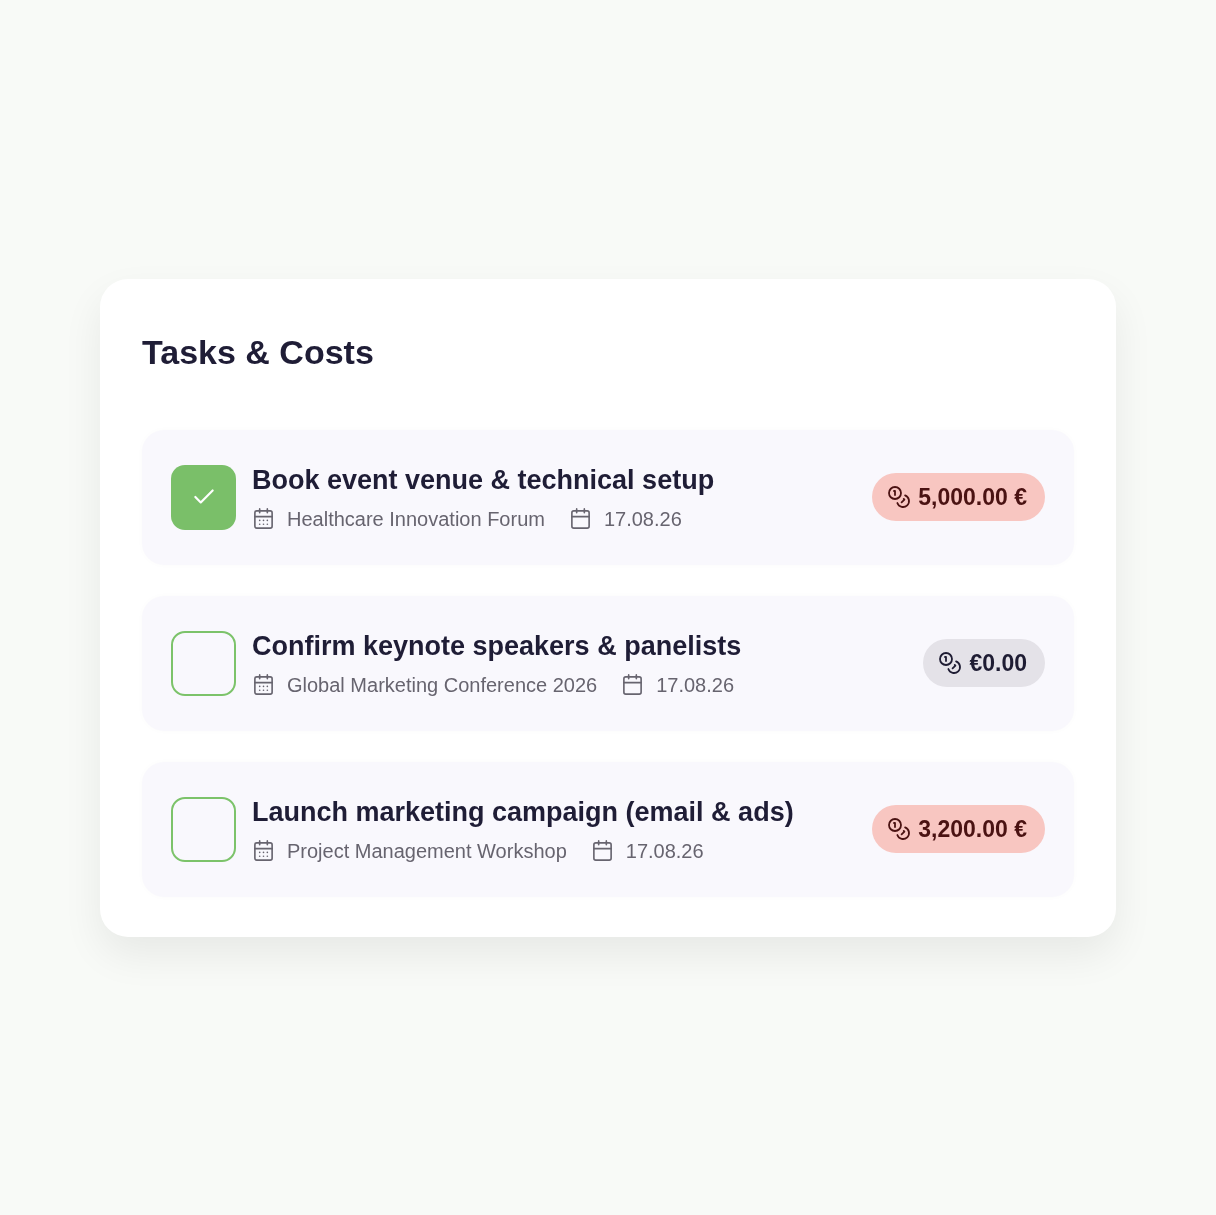 Image resolution: width=1216 pixels, height=1215 pixels. Describe the element at coordinates (484, 480) in the screenshot. I see `task-title: Book event venue & technical setup` at that location.